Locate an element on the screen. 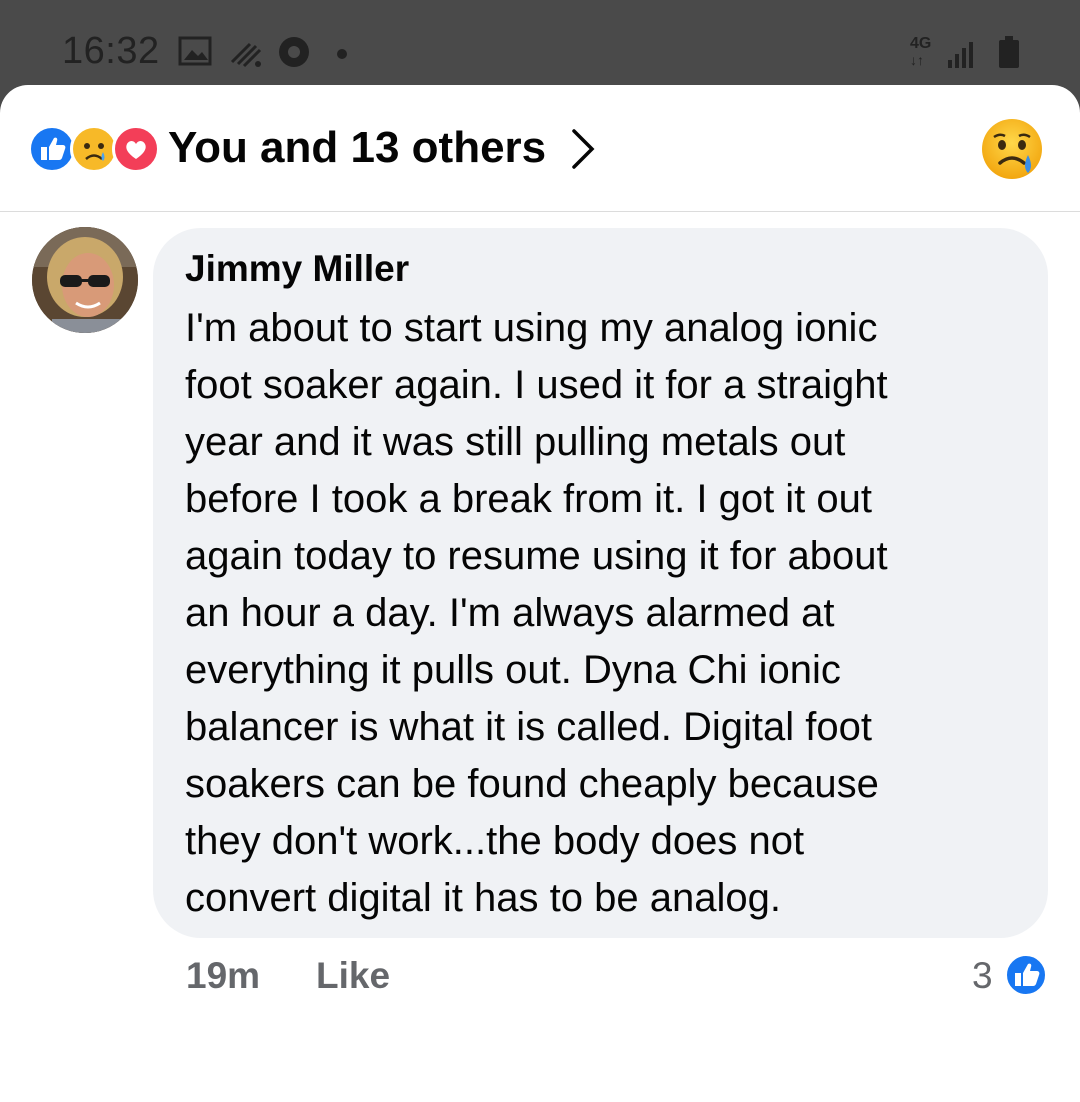 Image resolution: width=1080 pixels, height=1102 pixels. like-button: Like is located at coordinates (353, 976).